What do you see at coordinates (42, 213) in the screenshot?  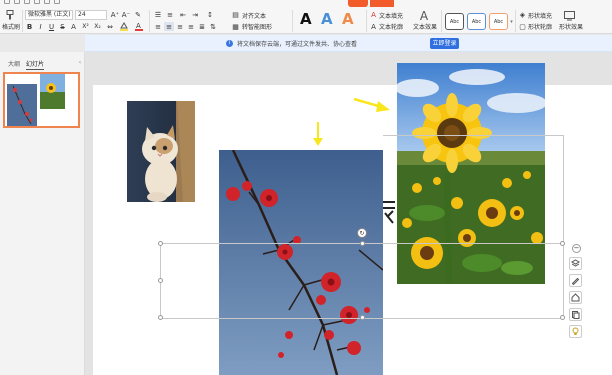 I see `slide-panel: 大纲 幻灯片 ‹` at bounding box center [42, 213].